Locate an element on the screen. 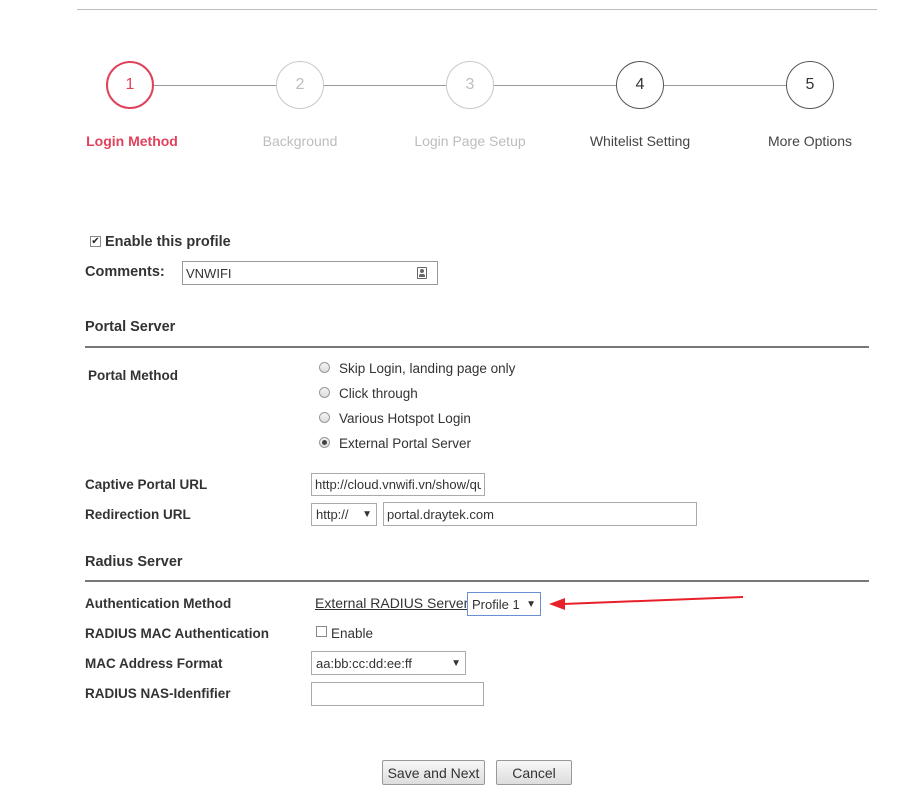  step-5-label: More Options is located at coordinates (810, 141).